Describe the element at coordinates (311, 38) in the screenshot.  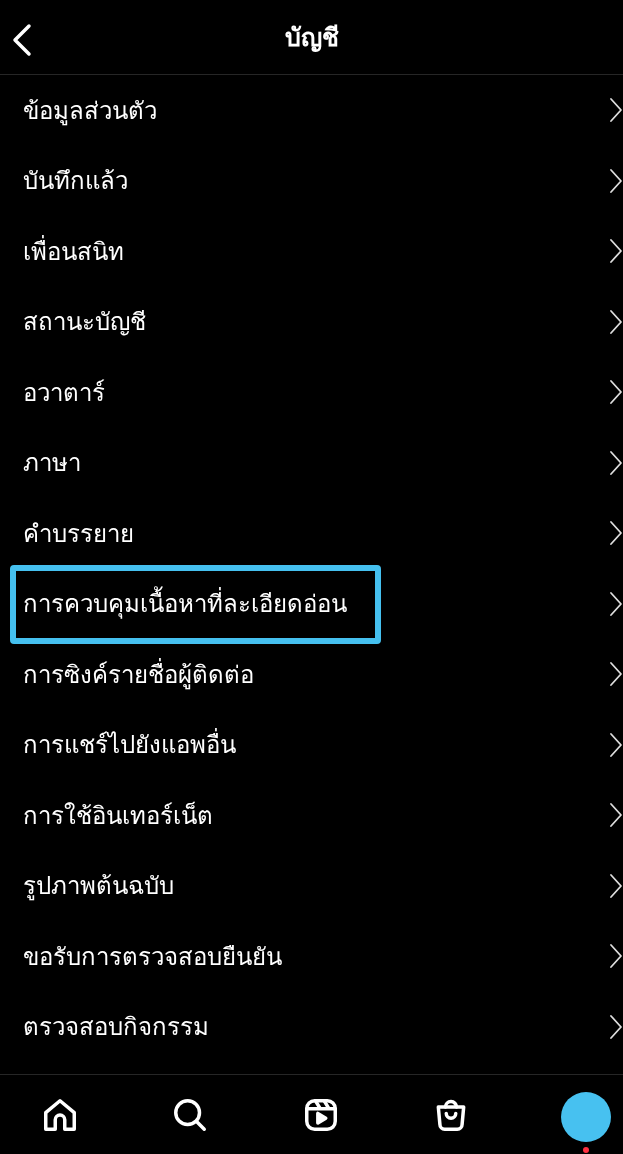
I see `page-title: บัญชี` at that location.